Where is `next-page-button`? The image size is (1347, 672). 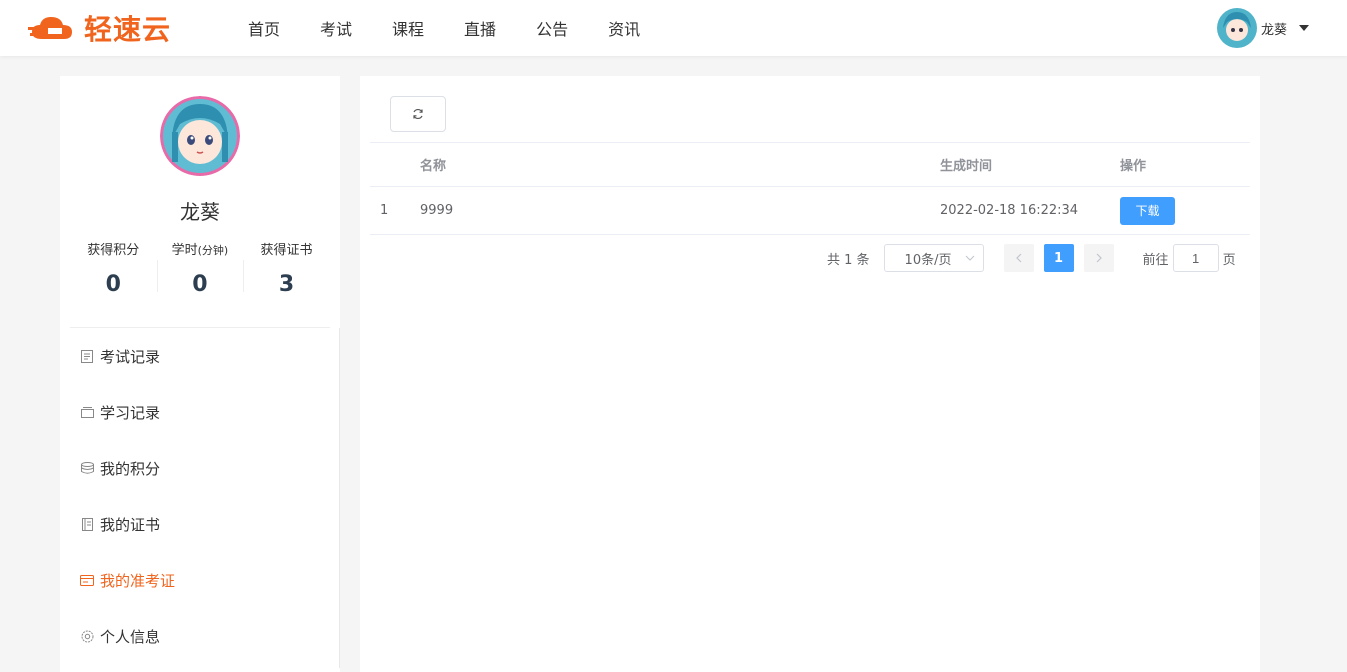 next-page-button is located at coordinates (1098, 258).